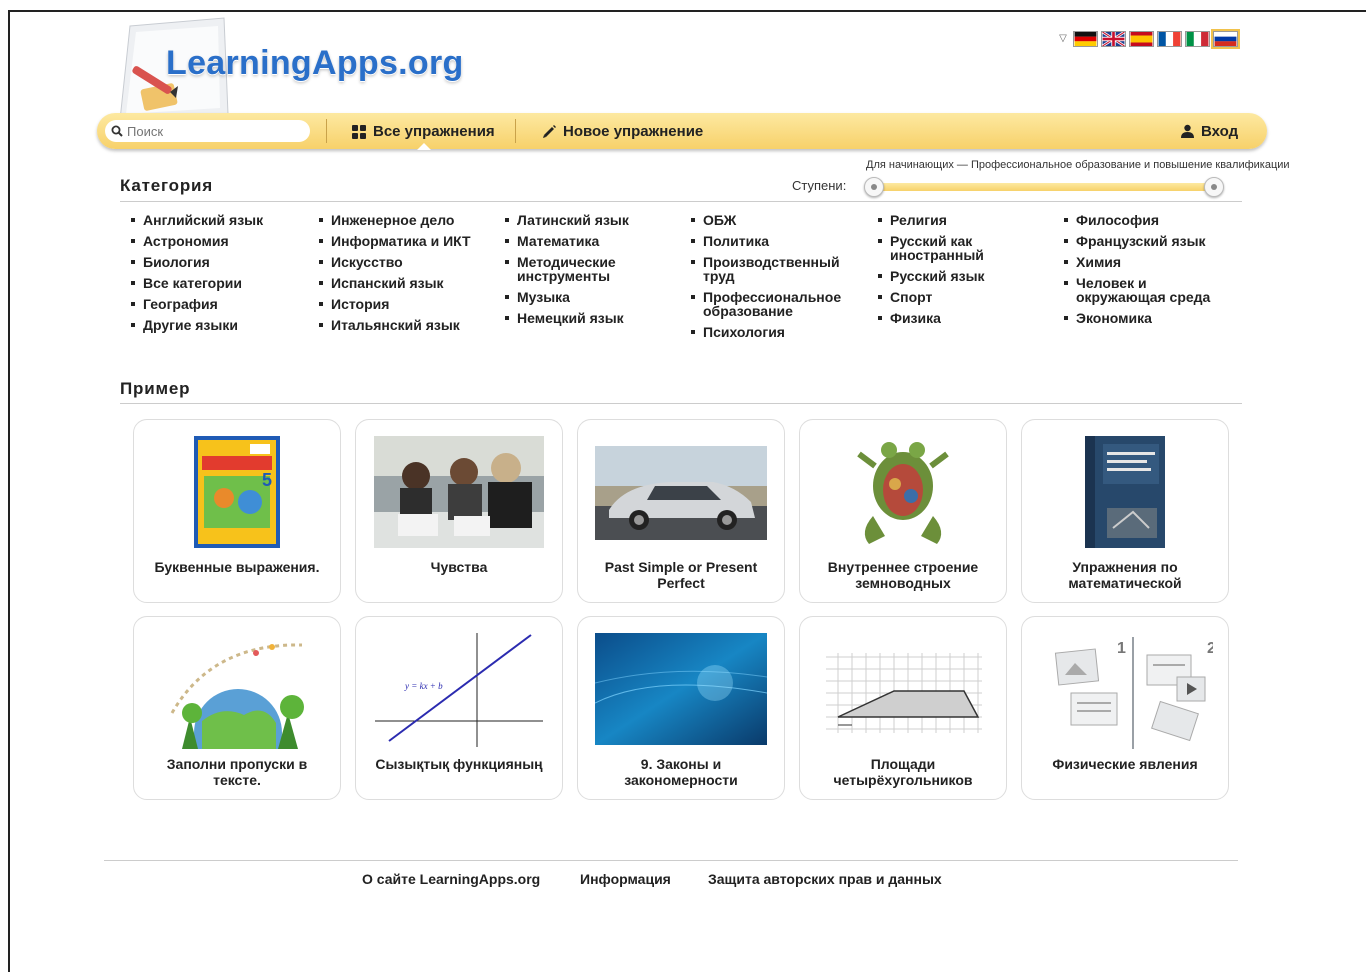 Image resolution: width=1366 pixels, height=972 pixels. Describe the element at coordinates (459, 567) in the screenshot. I see `card-caption: Чувства` at that location.